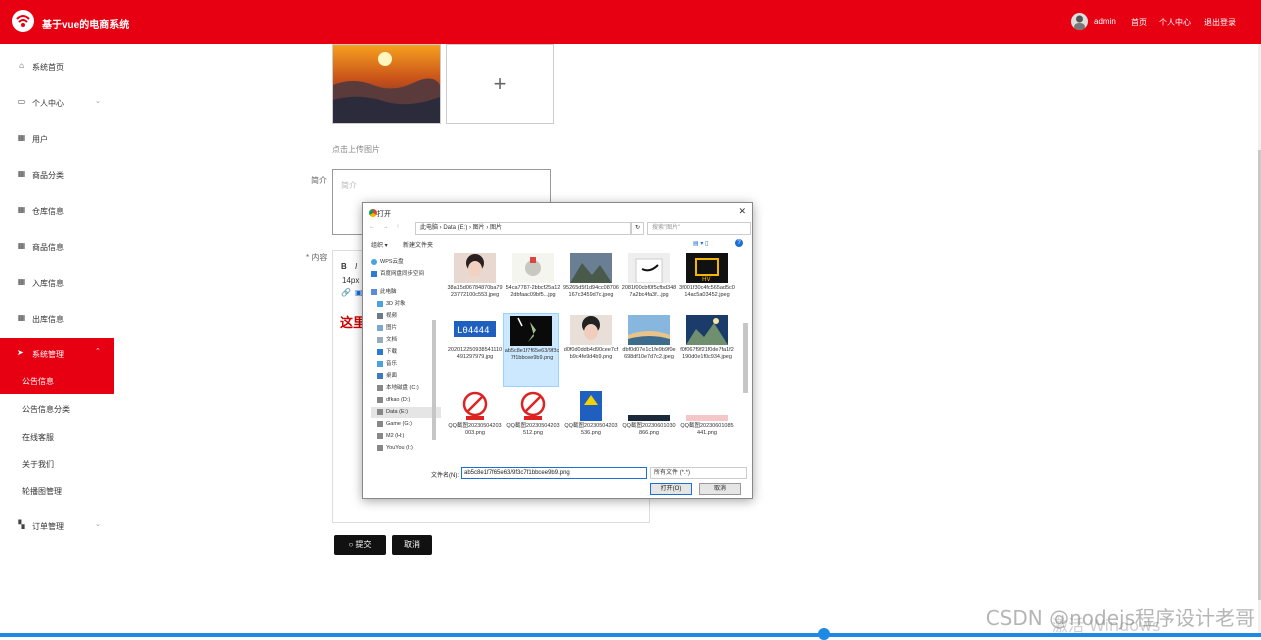 The width and height of the screenshot is (1261, 640). What do you see at coordinates (1175, 22) in the screenshot?
I see `nav-profile-link: 个人中心` at bounding box center [1175, 22].